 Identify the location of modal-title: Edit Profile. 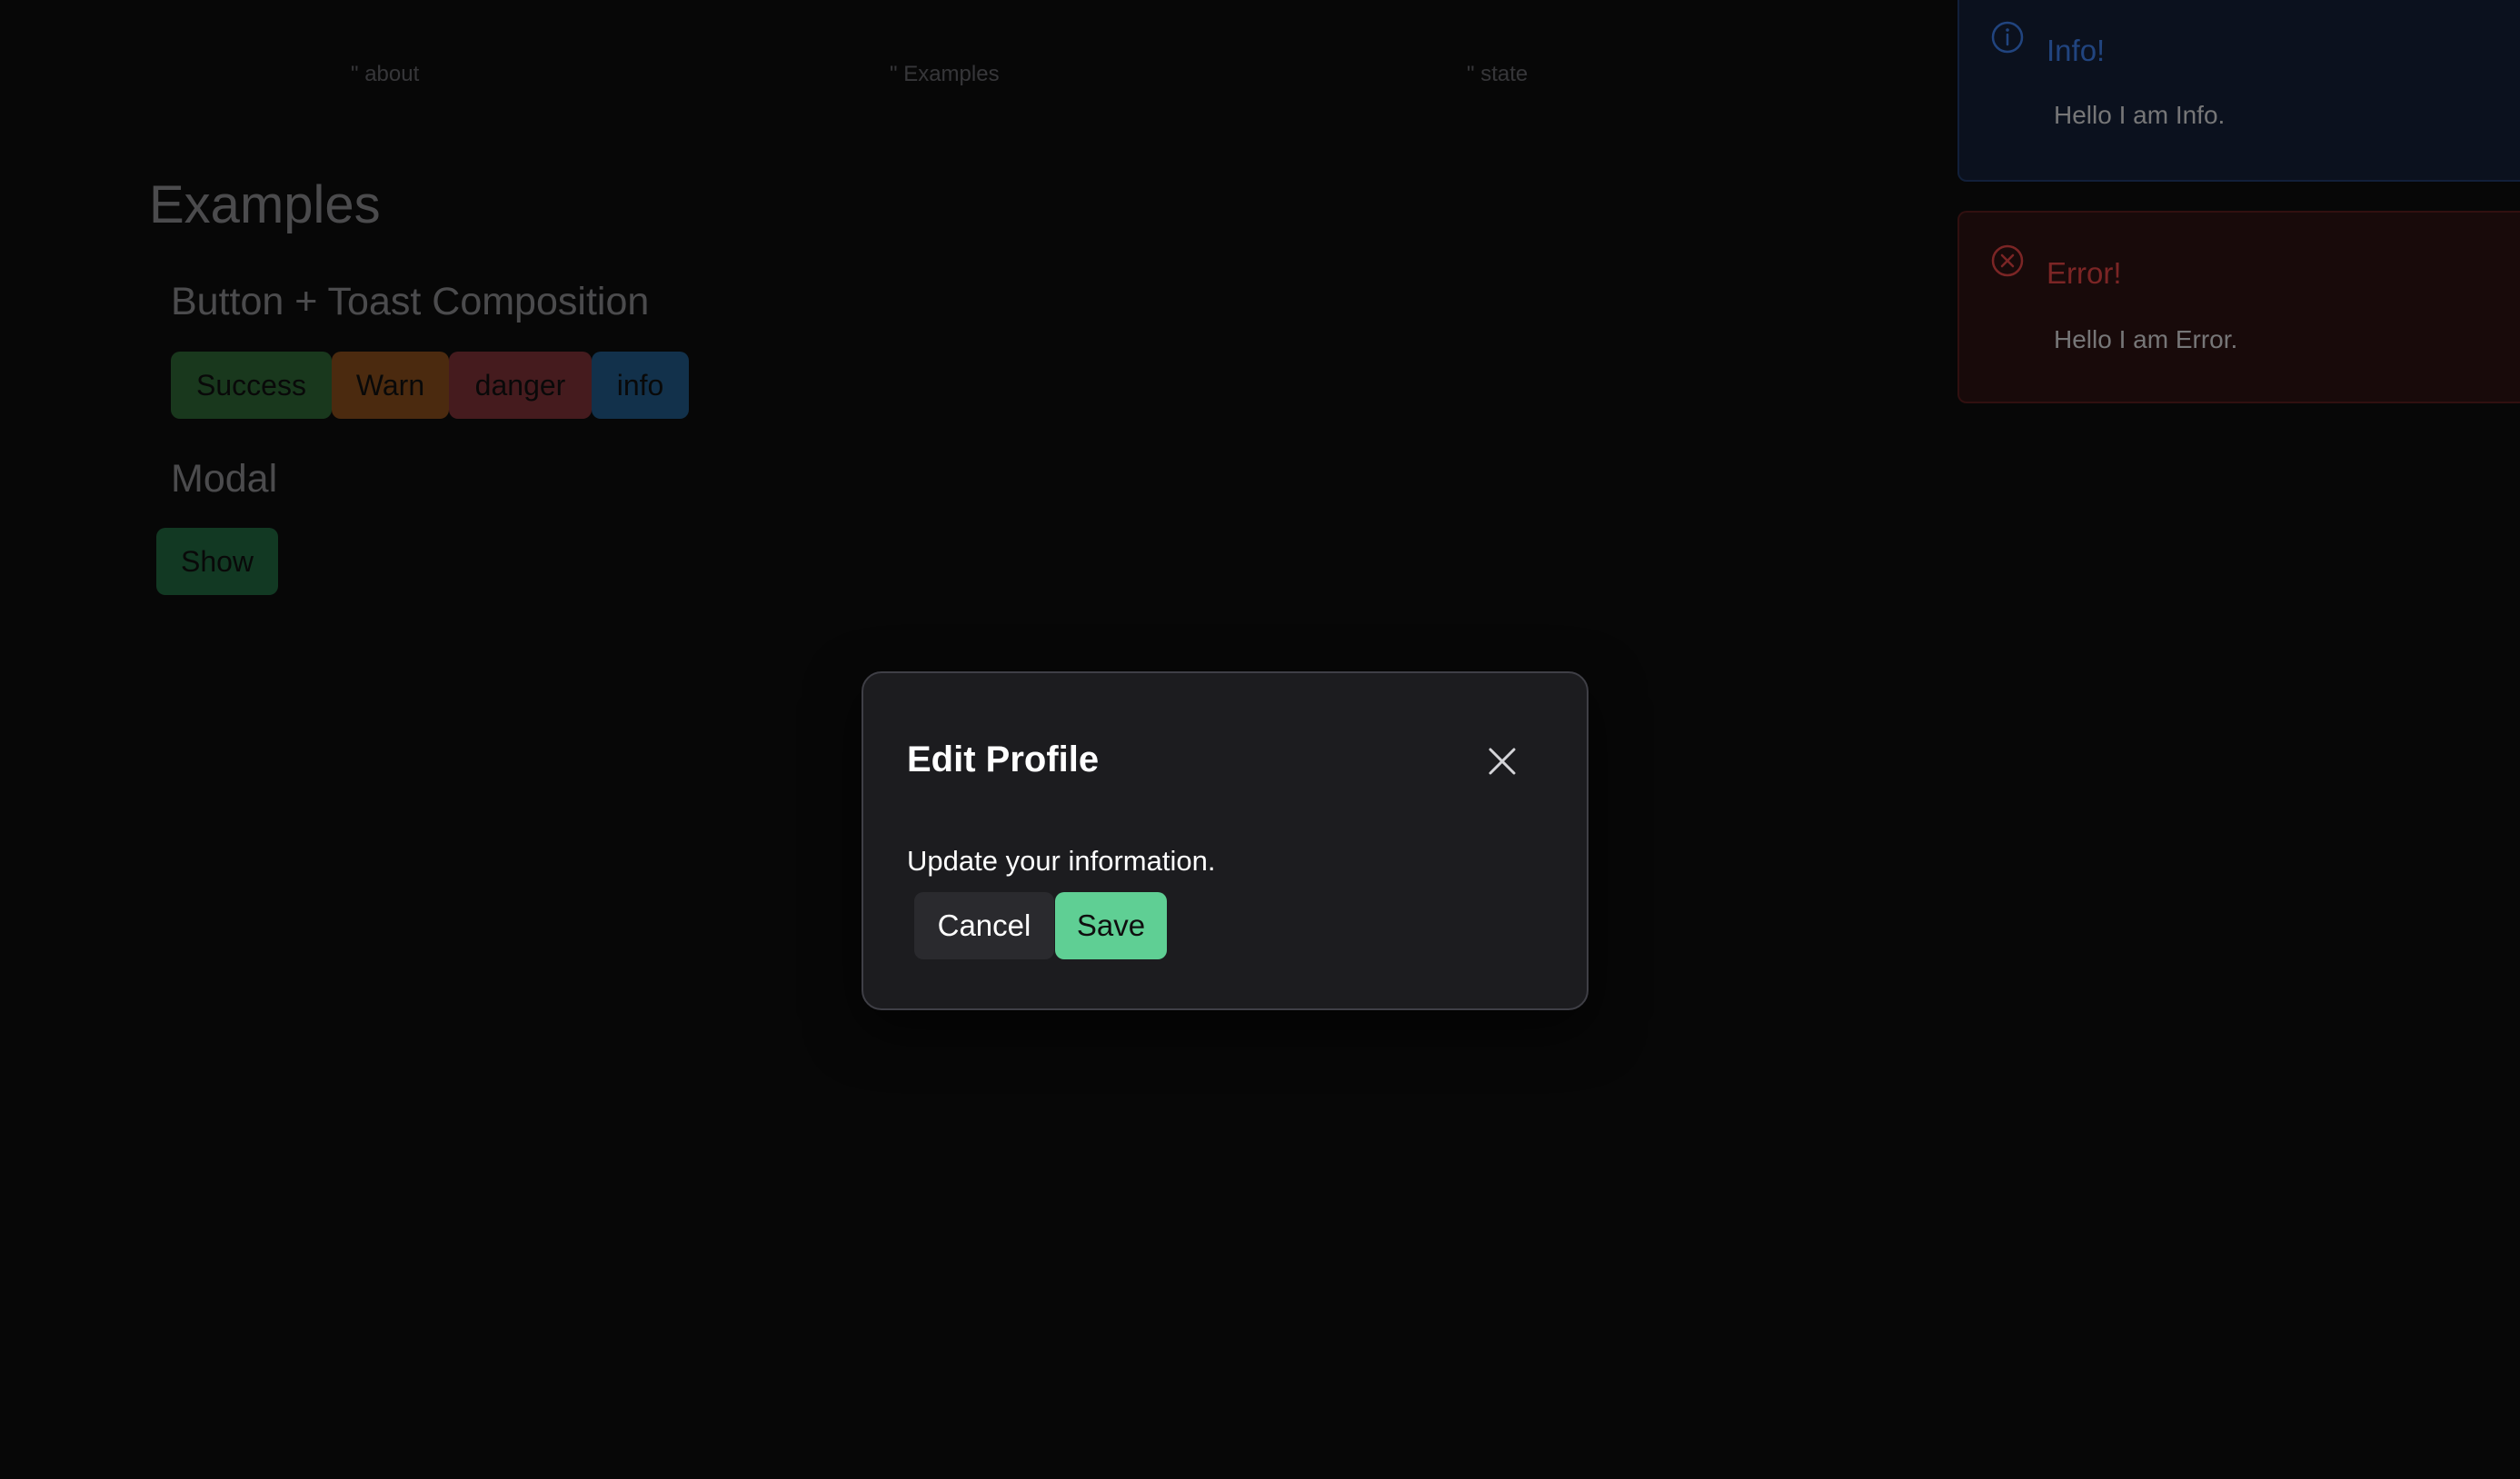
(1003, 759).